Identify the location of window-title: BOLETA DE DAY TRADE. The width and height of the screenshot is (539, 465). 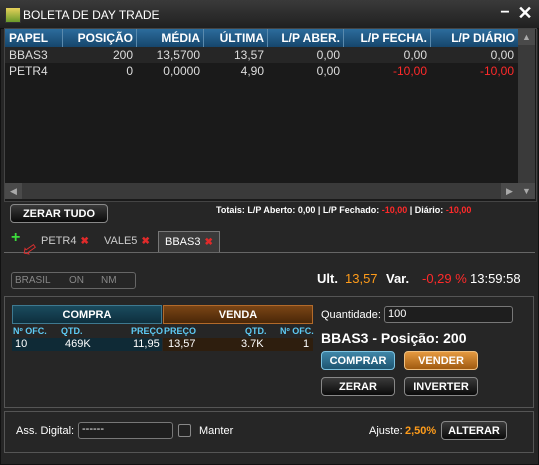
(91, 15).